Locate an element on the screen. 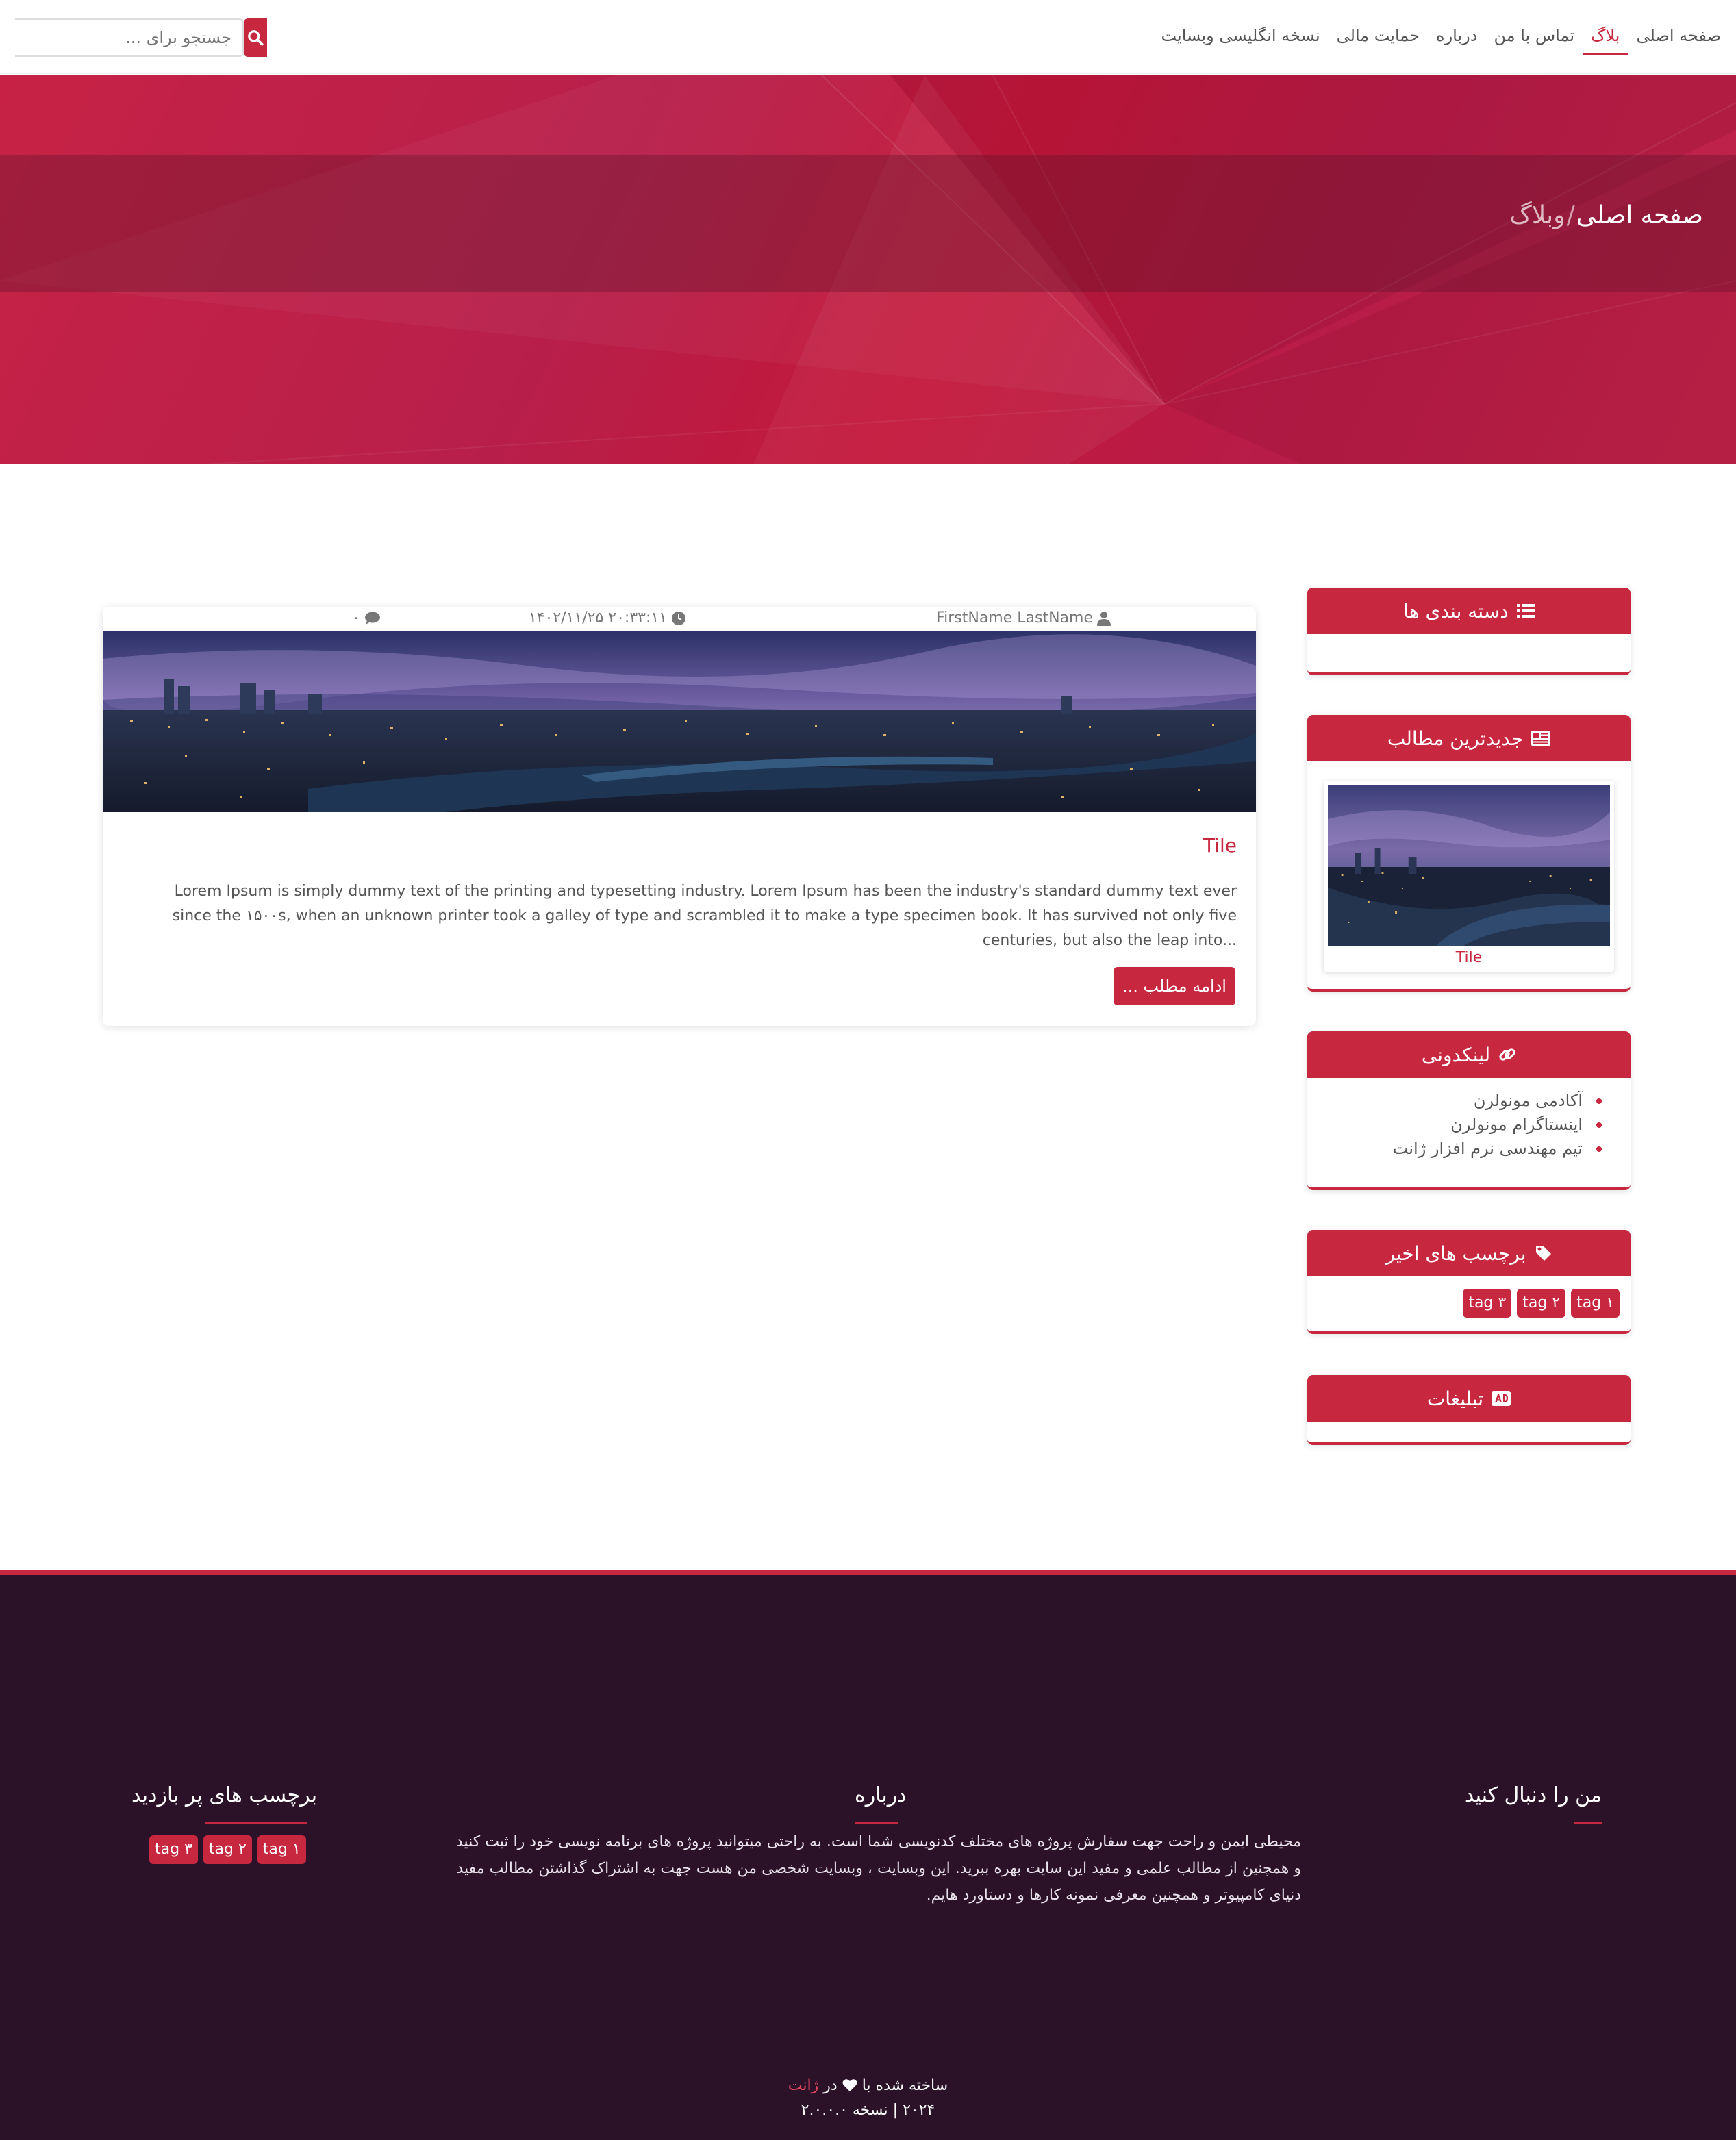 The image size is (1736, 2140). nav-item-blog: بلاگ is located at coordinates (1605, 36).